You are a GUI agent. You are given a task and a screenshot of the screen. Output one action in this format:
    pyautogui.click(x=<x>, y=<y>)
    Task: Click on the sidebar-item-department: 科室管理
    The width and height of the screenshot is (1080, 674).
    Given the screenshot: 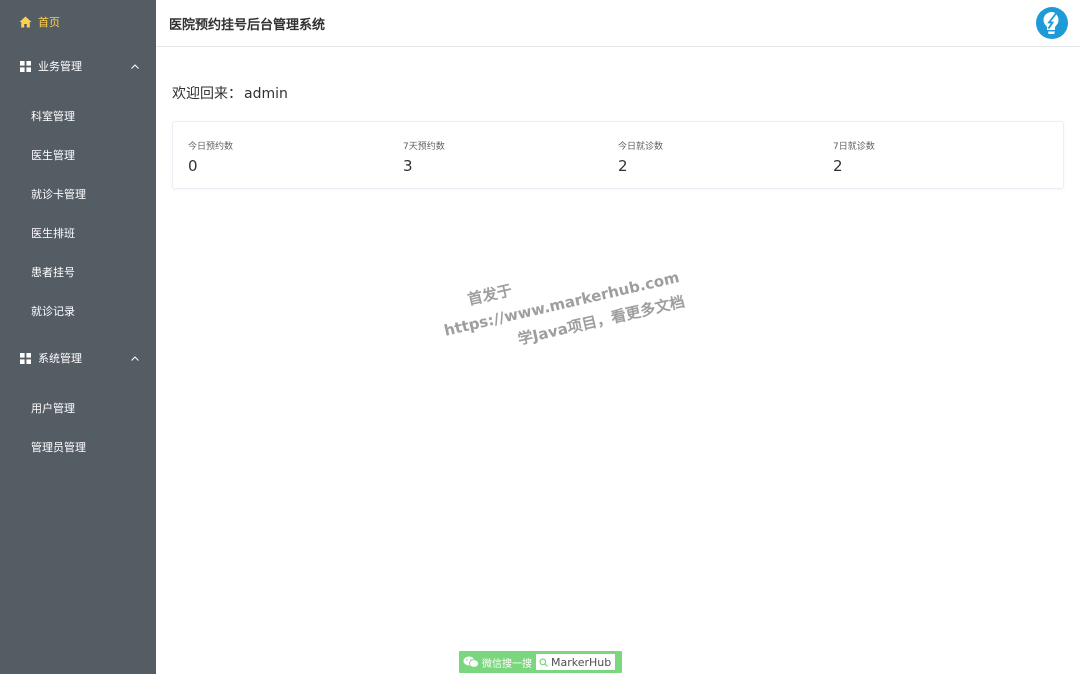 What is the action you would take?
    pyautogui.click(x=78, y=115)
    